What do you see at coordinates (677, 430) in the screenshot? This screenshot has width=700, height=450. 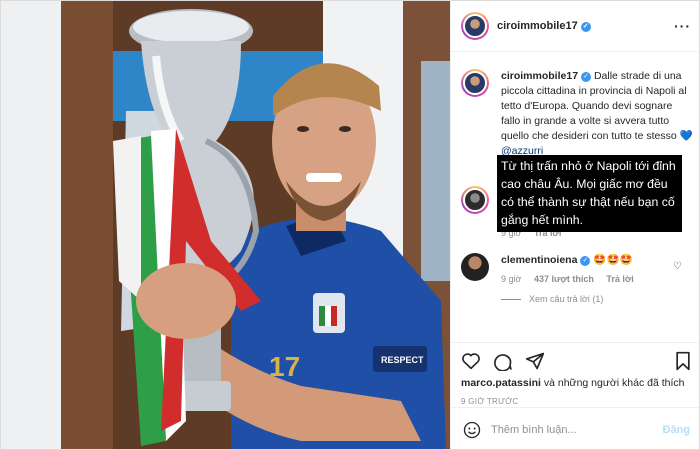 I see `post-comment-button: Đăng` at bounding box center [677, 430].